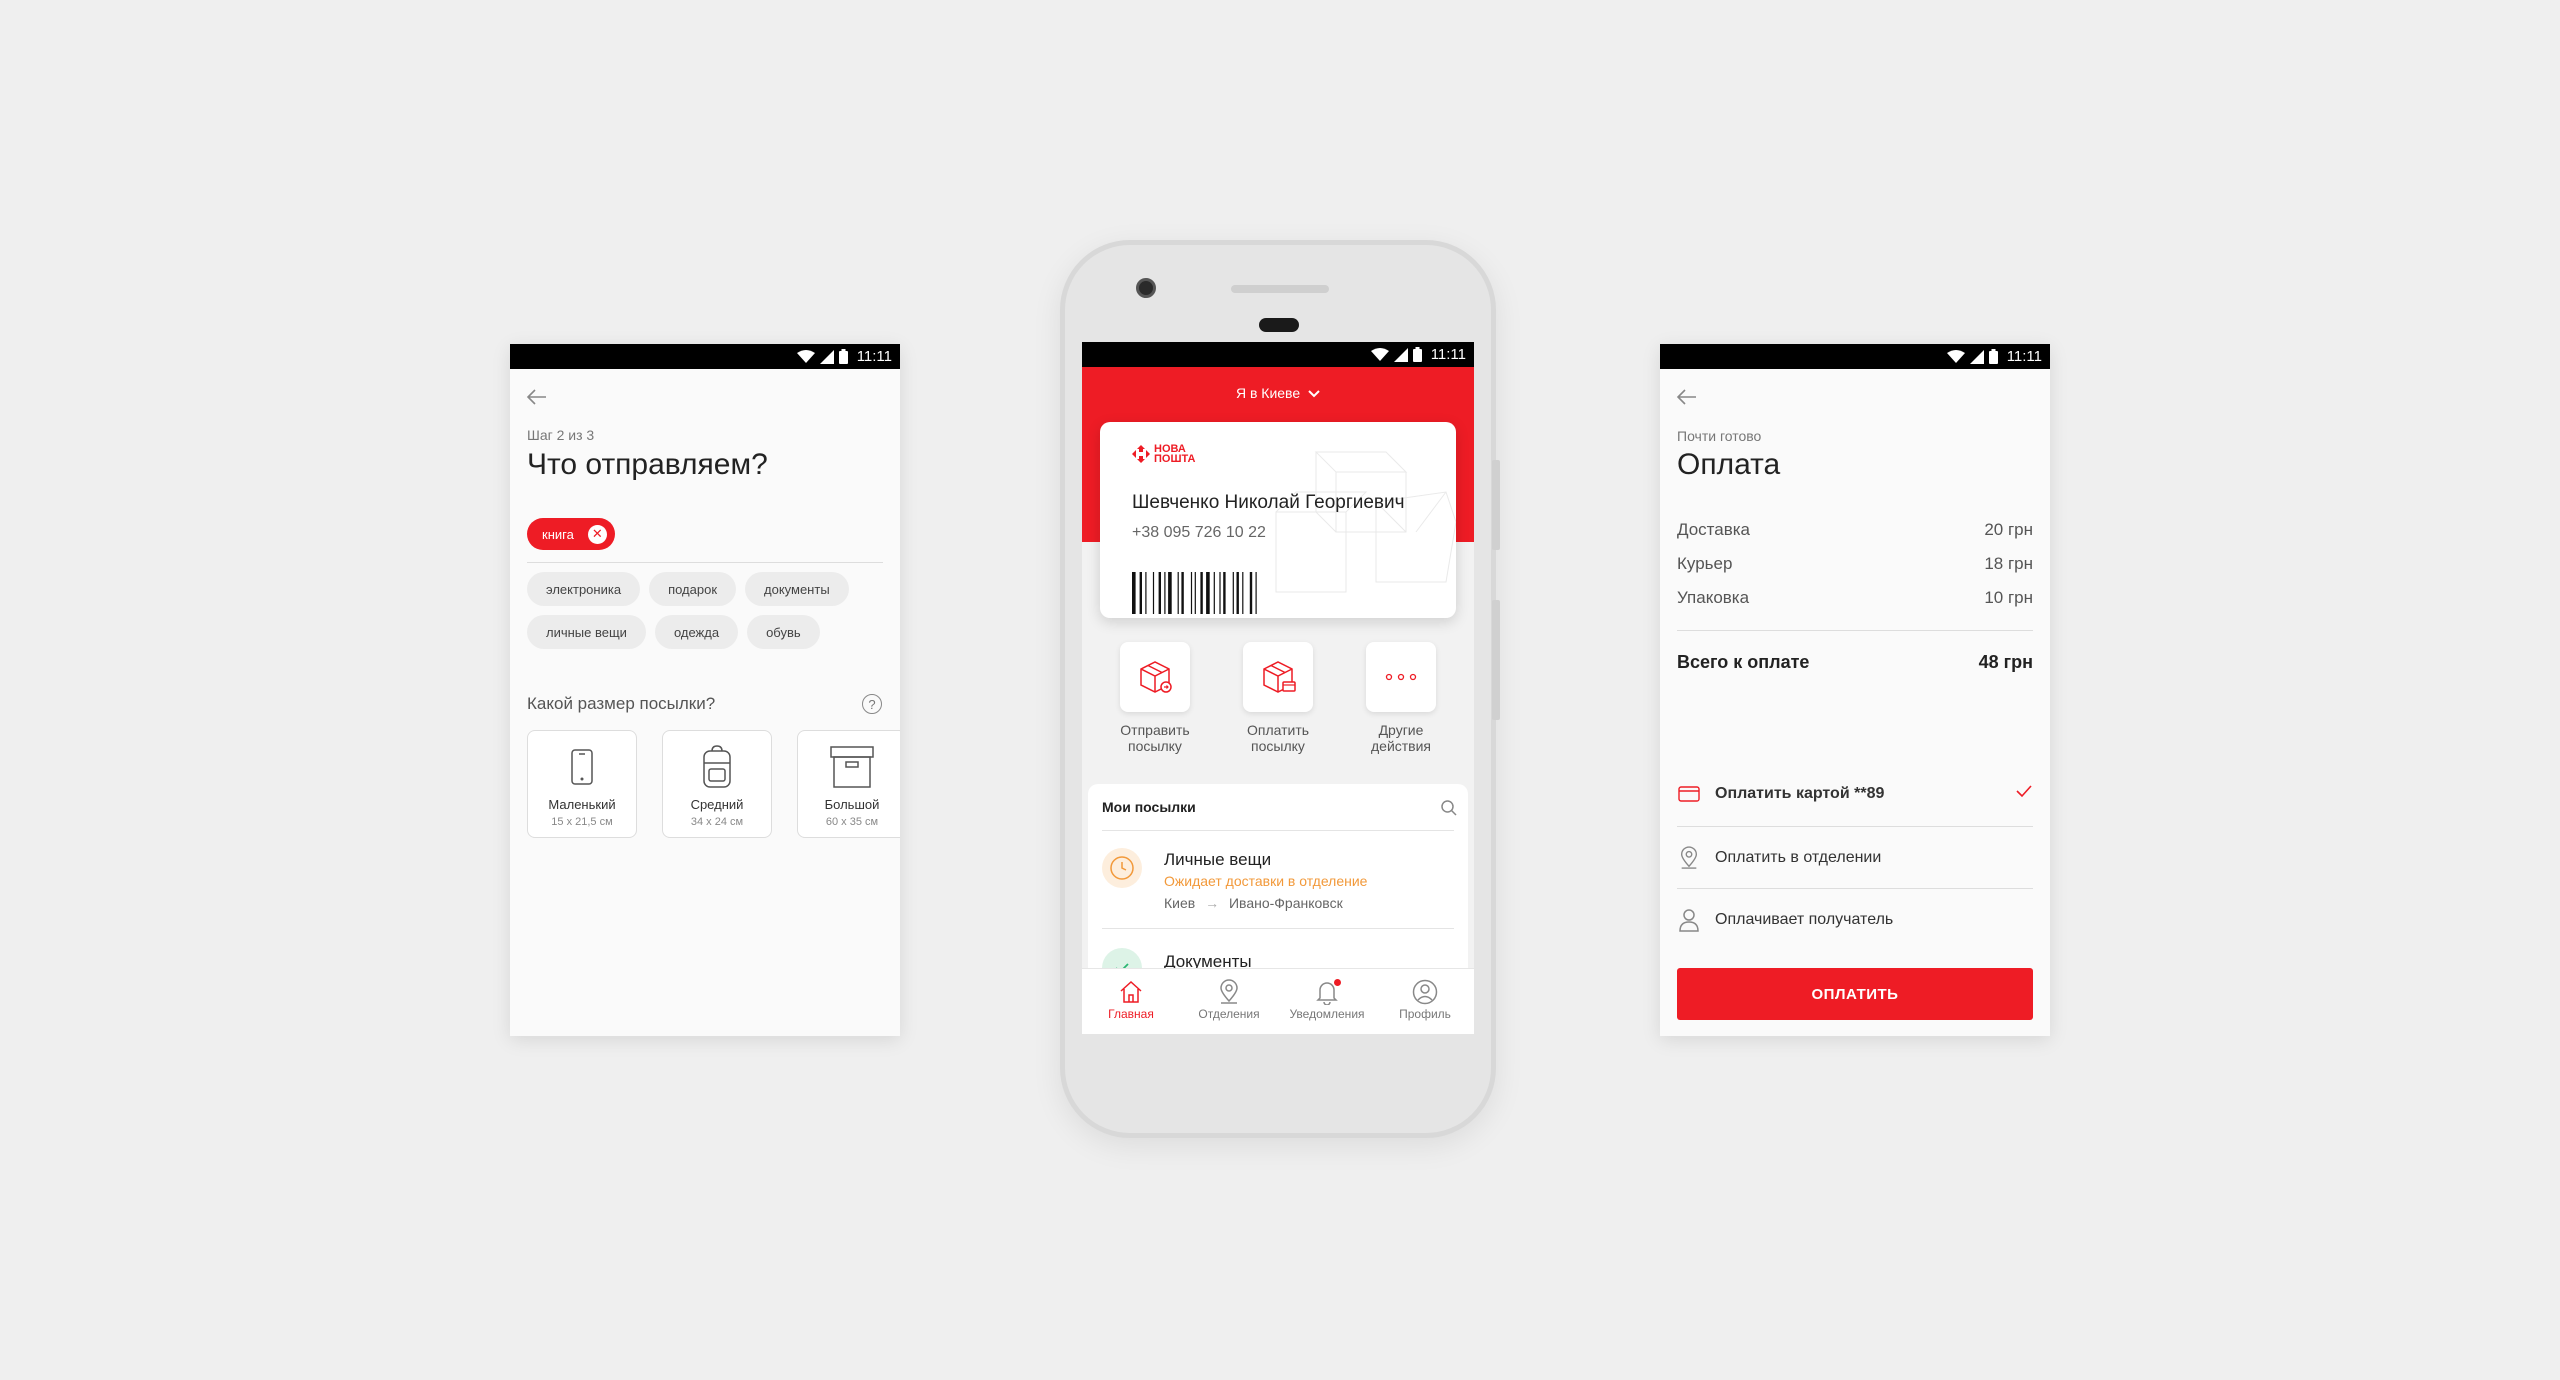  I want to click on action-label-line: Оплатить, so click(1278, 730).